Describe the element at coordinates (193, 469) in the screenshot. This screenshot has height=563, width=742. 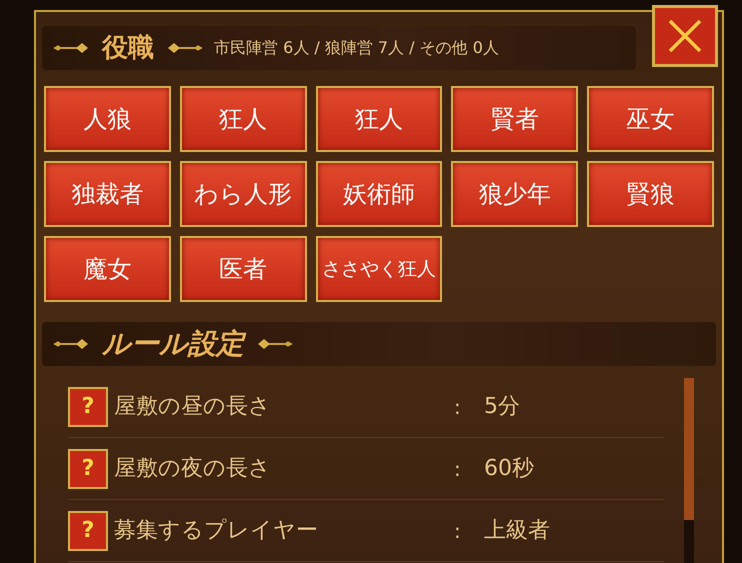
I see `rule-label: 屋敷の夜の長さ` at that location.